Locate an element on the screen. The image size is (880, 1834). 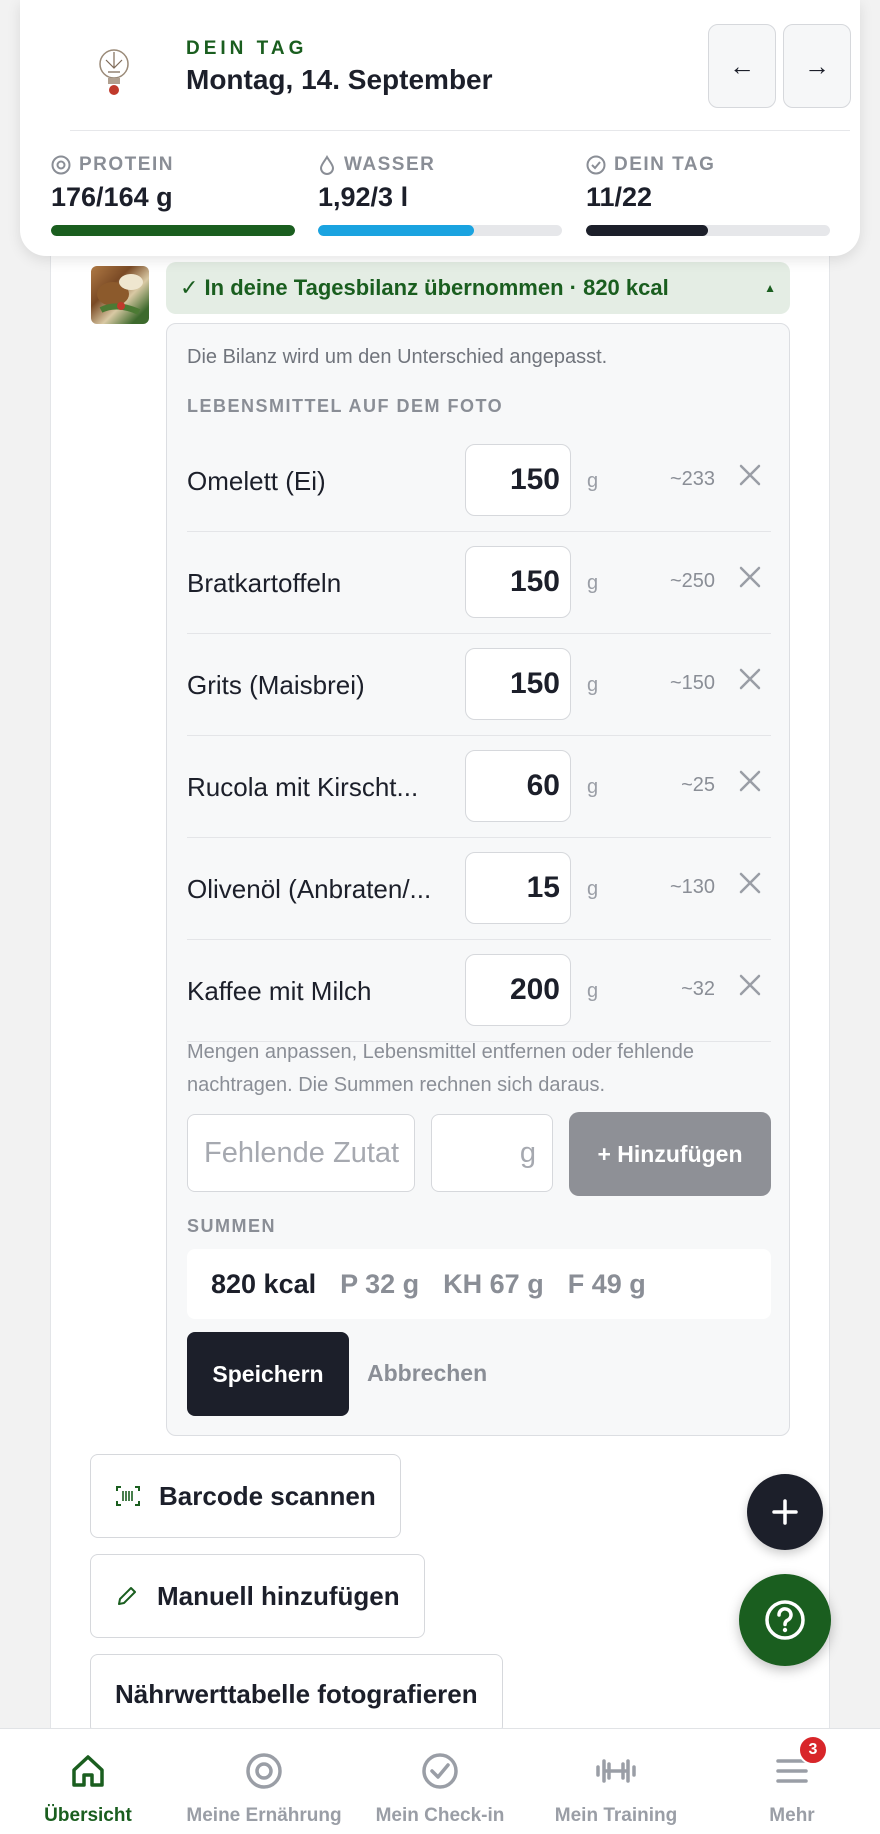
notification-badge: 3 is located at coordinates (813, 1750).